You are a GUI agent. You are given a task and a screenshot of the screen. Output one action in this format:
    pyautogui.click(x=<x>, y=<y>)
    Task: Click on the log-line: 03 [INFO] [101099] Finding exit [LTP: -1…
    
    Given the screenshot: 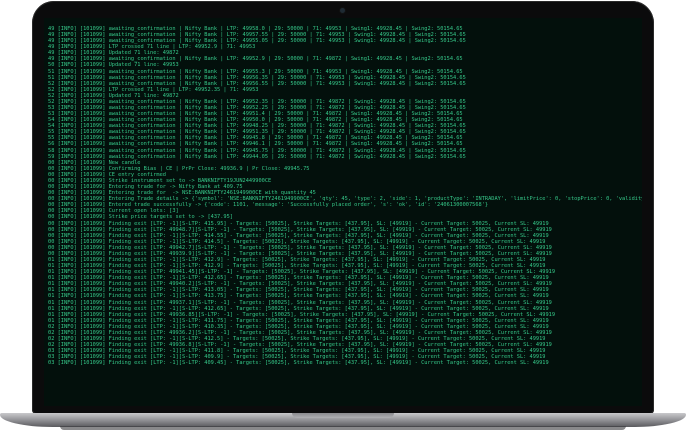 What is the action you would take?
    pyautogui.click(x=298, y=363)
    